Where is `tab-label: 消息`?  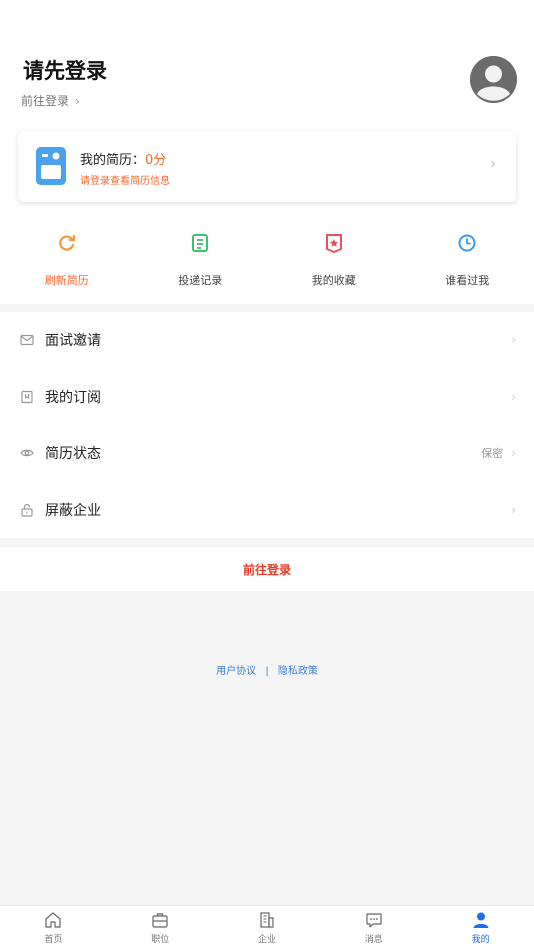
tab-label: 消息 is located at coordinates (373, 940).